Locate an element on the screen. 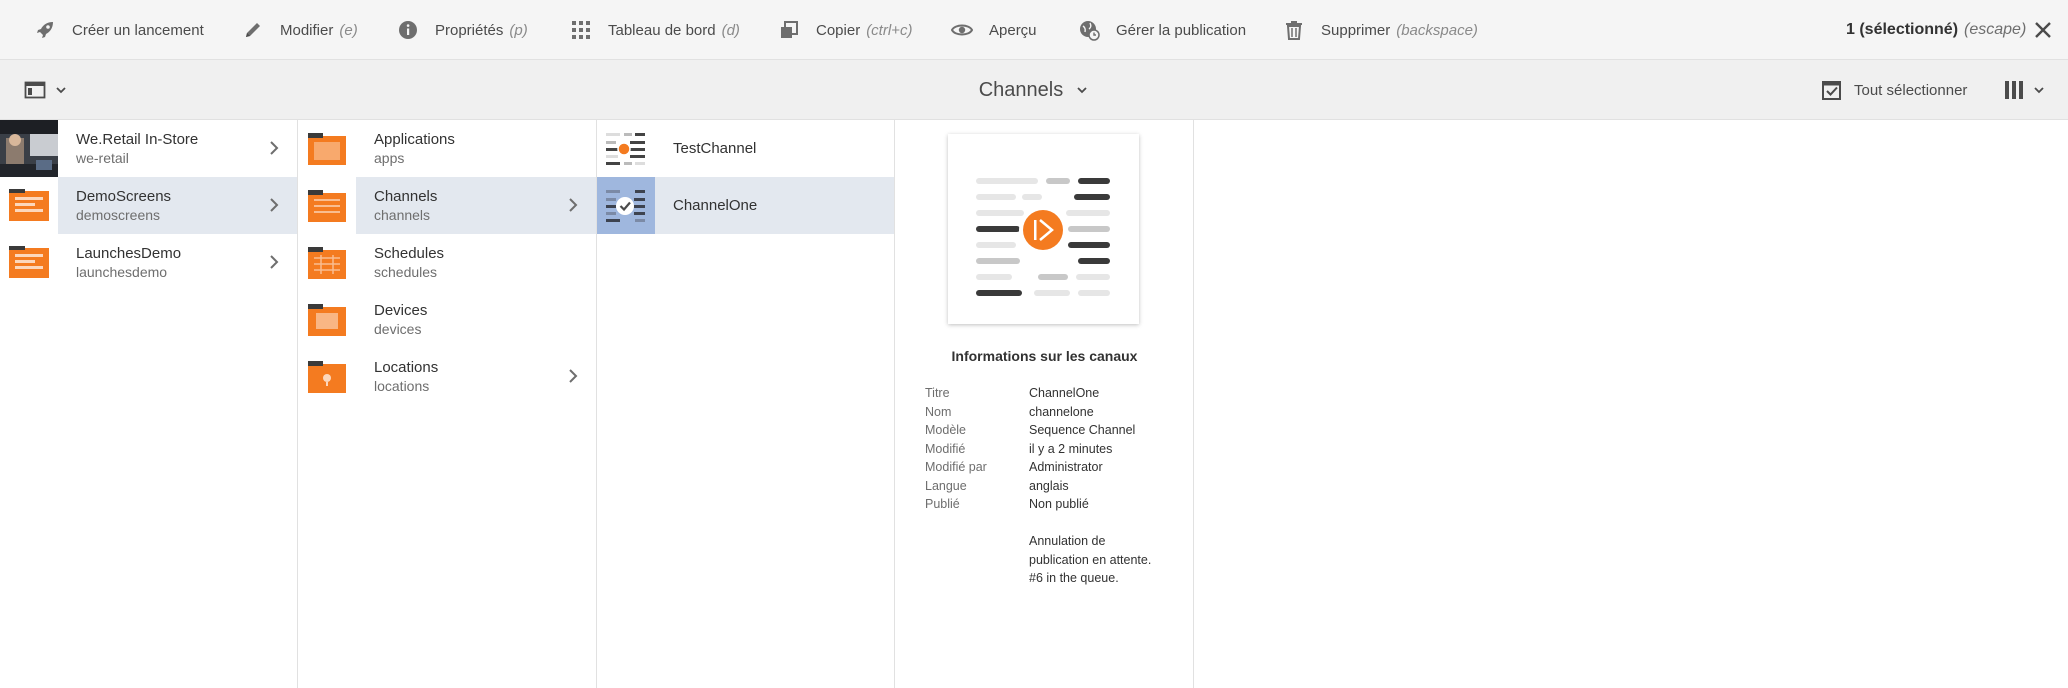 The height and width of the screenshot is (688, 2068). list-item-subtitle: locations is located at coordinates (402, 385).